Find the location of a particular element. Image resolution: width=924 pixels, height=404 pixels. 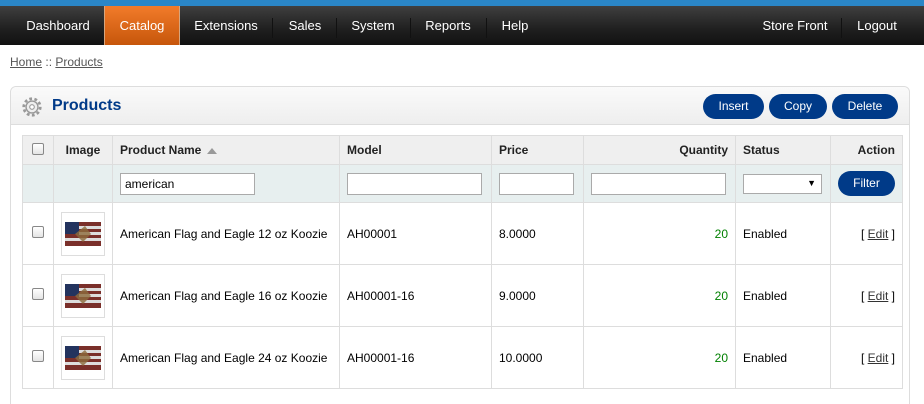

nav-label: Catalog is located at coordinates (142, 25).